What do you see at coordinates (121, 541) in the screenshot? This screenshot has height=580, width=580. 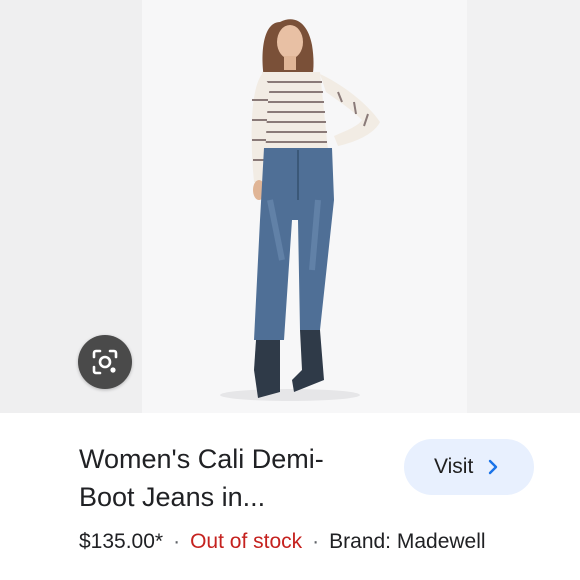 I see `price: $135.00*` at bounding box center [121, 541].